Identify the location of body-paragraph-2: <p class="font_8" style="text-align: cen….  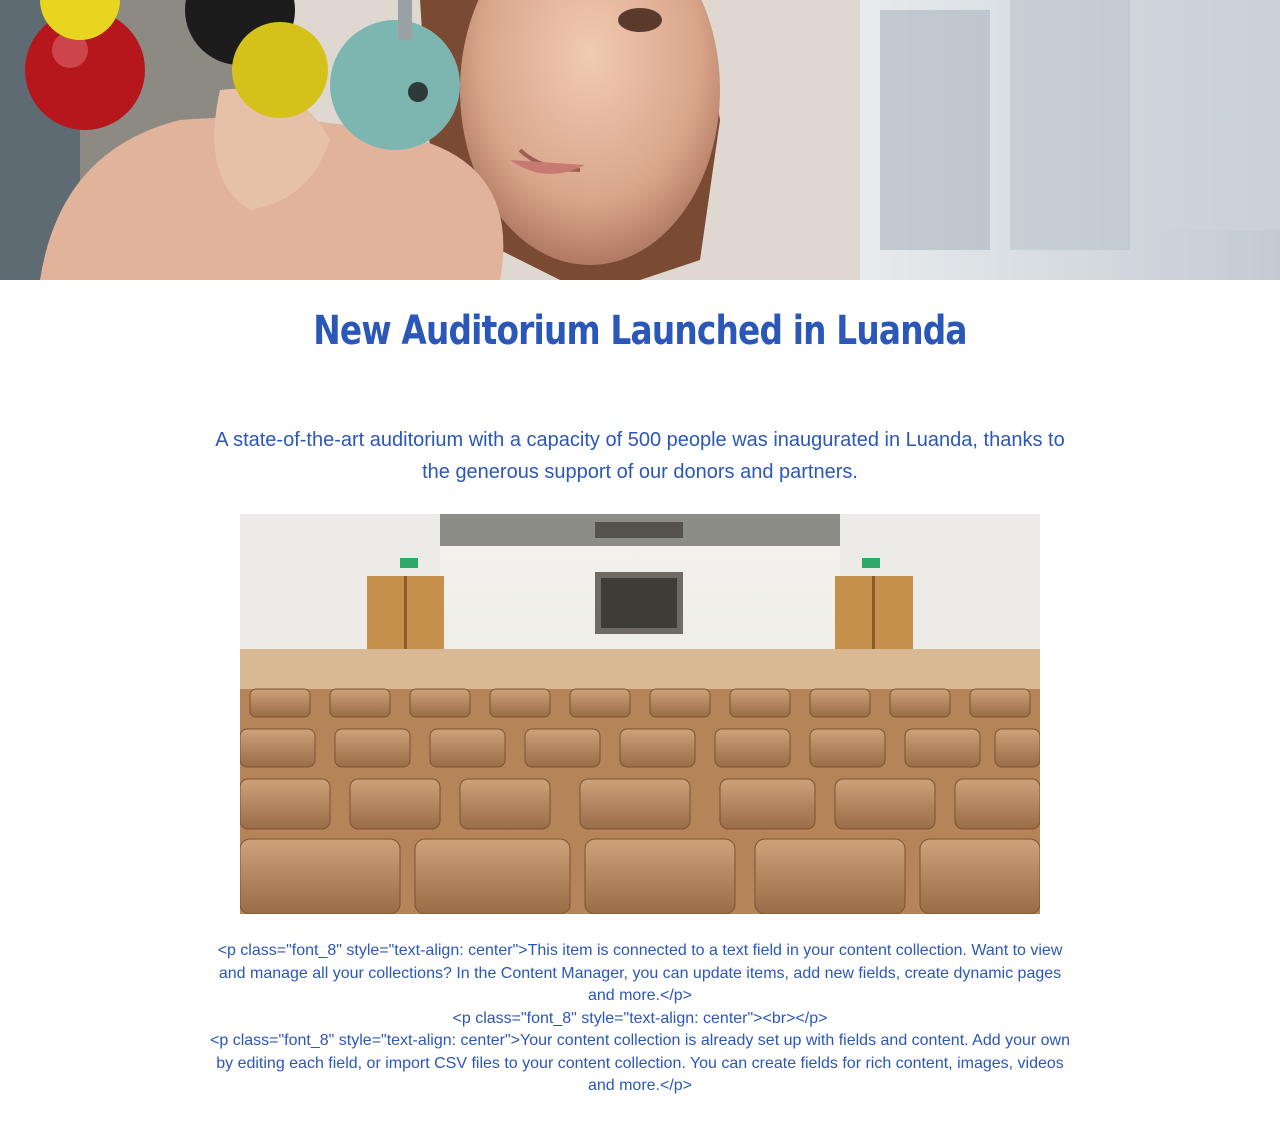
(640, 1018).